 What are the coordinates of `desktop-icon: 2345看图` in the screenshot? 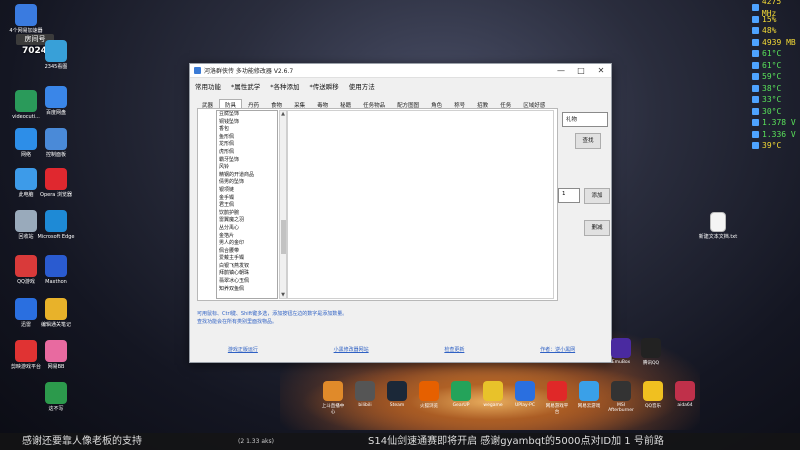 It's located at (56, 55).